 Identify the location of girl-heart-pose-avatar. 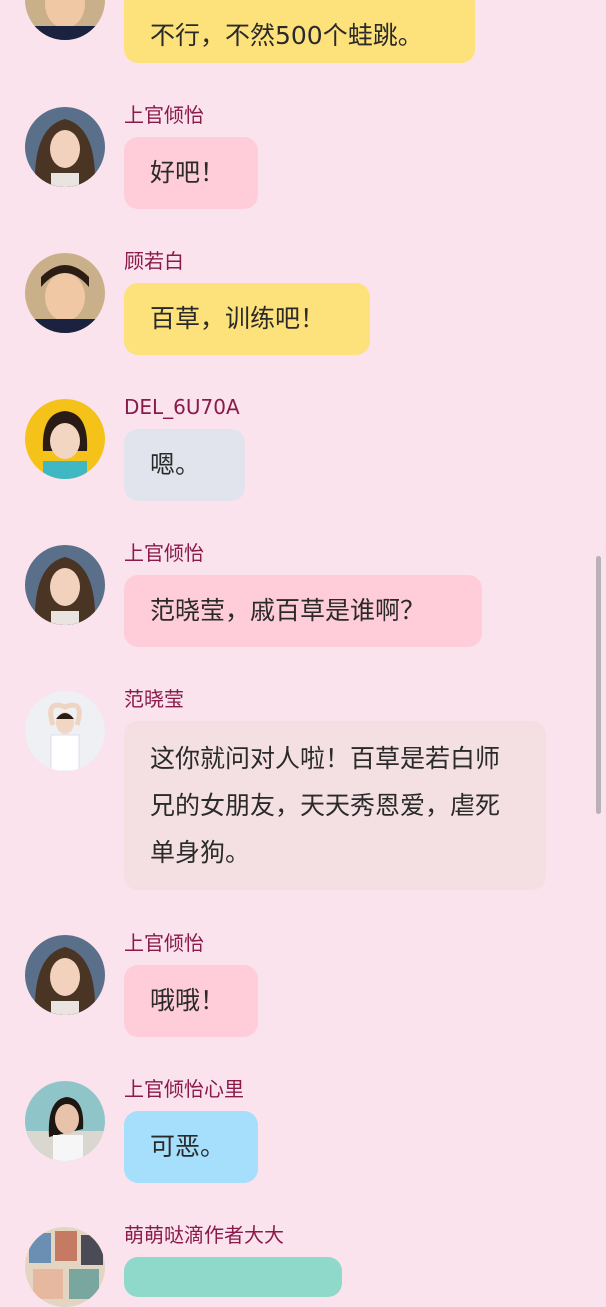
(65, 731).